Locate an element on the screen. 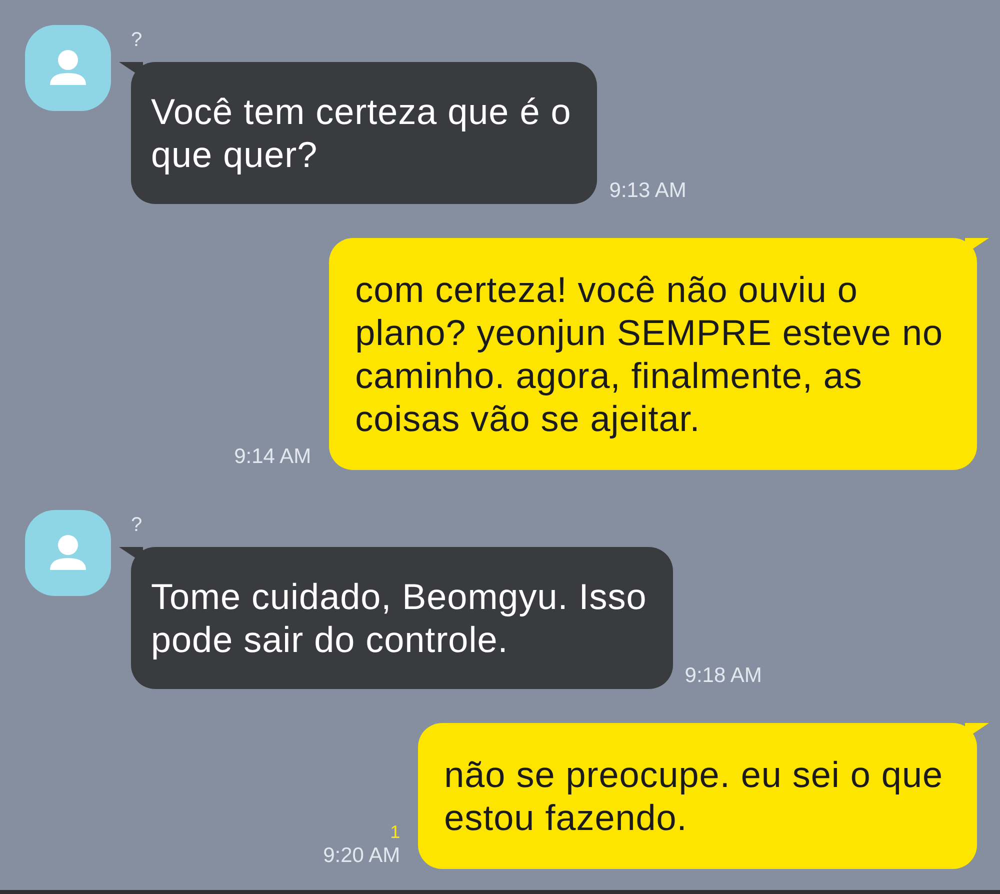  message-time: 9:20 AM is located at coordinates (361, 856).